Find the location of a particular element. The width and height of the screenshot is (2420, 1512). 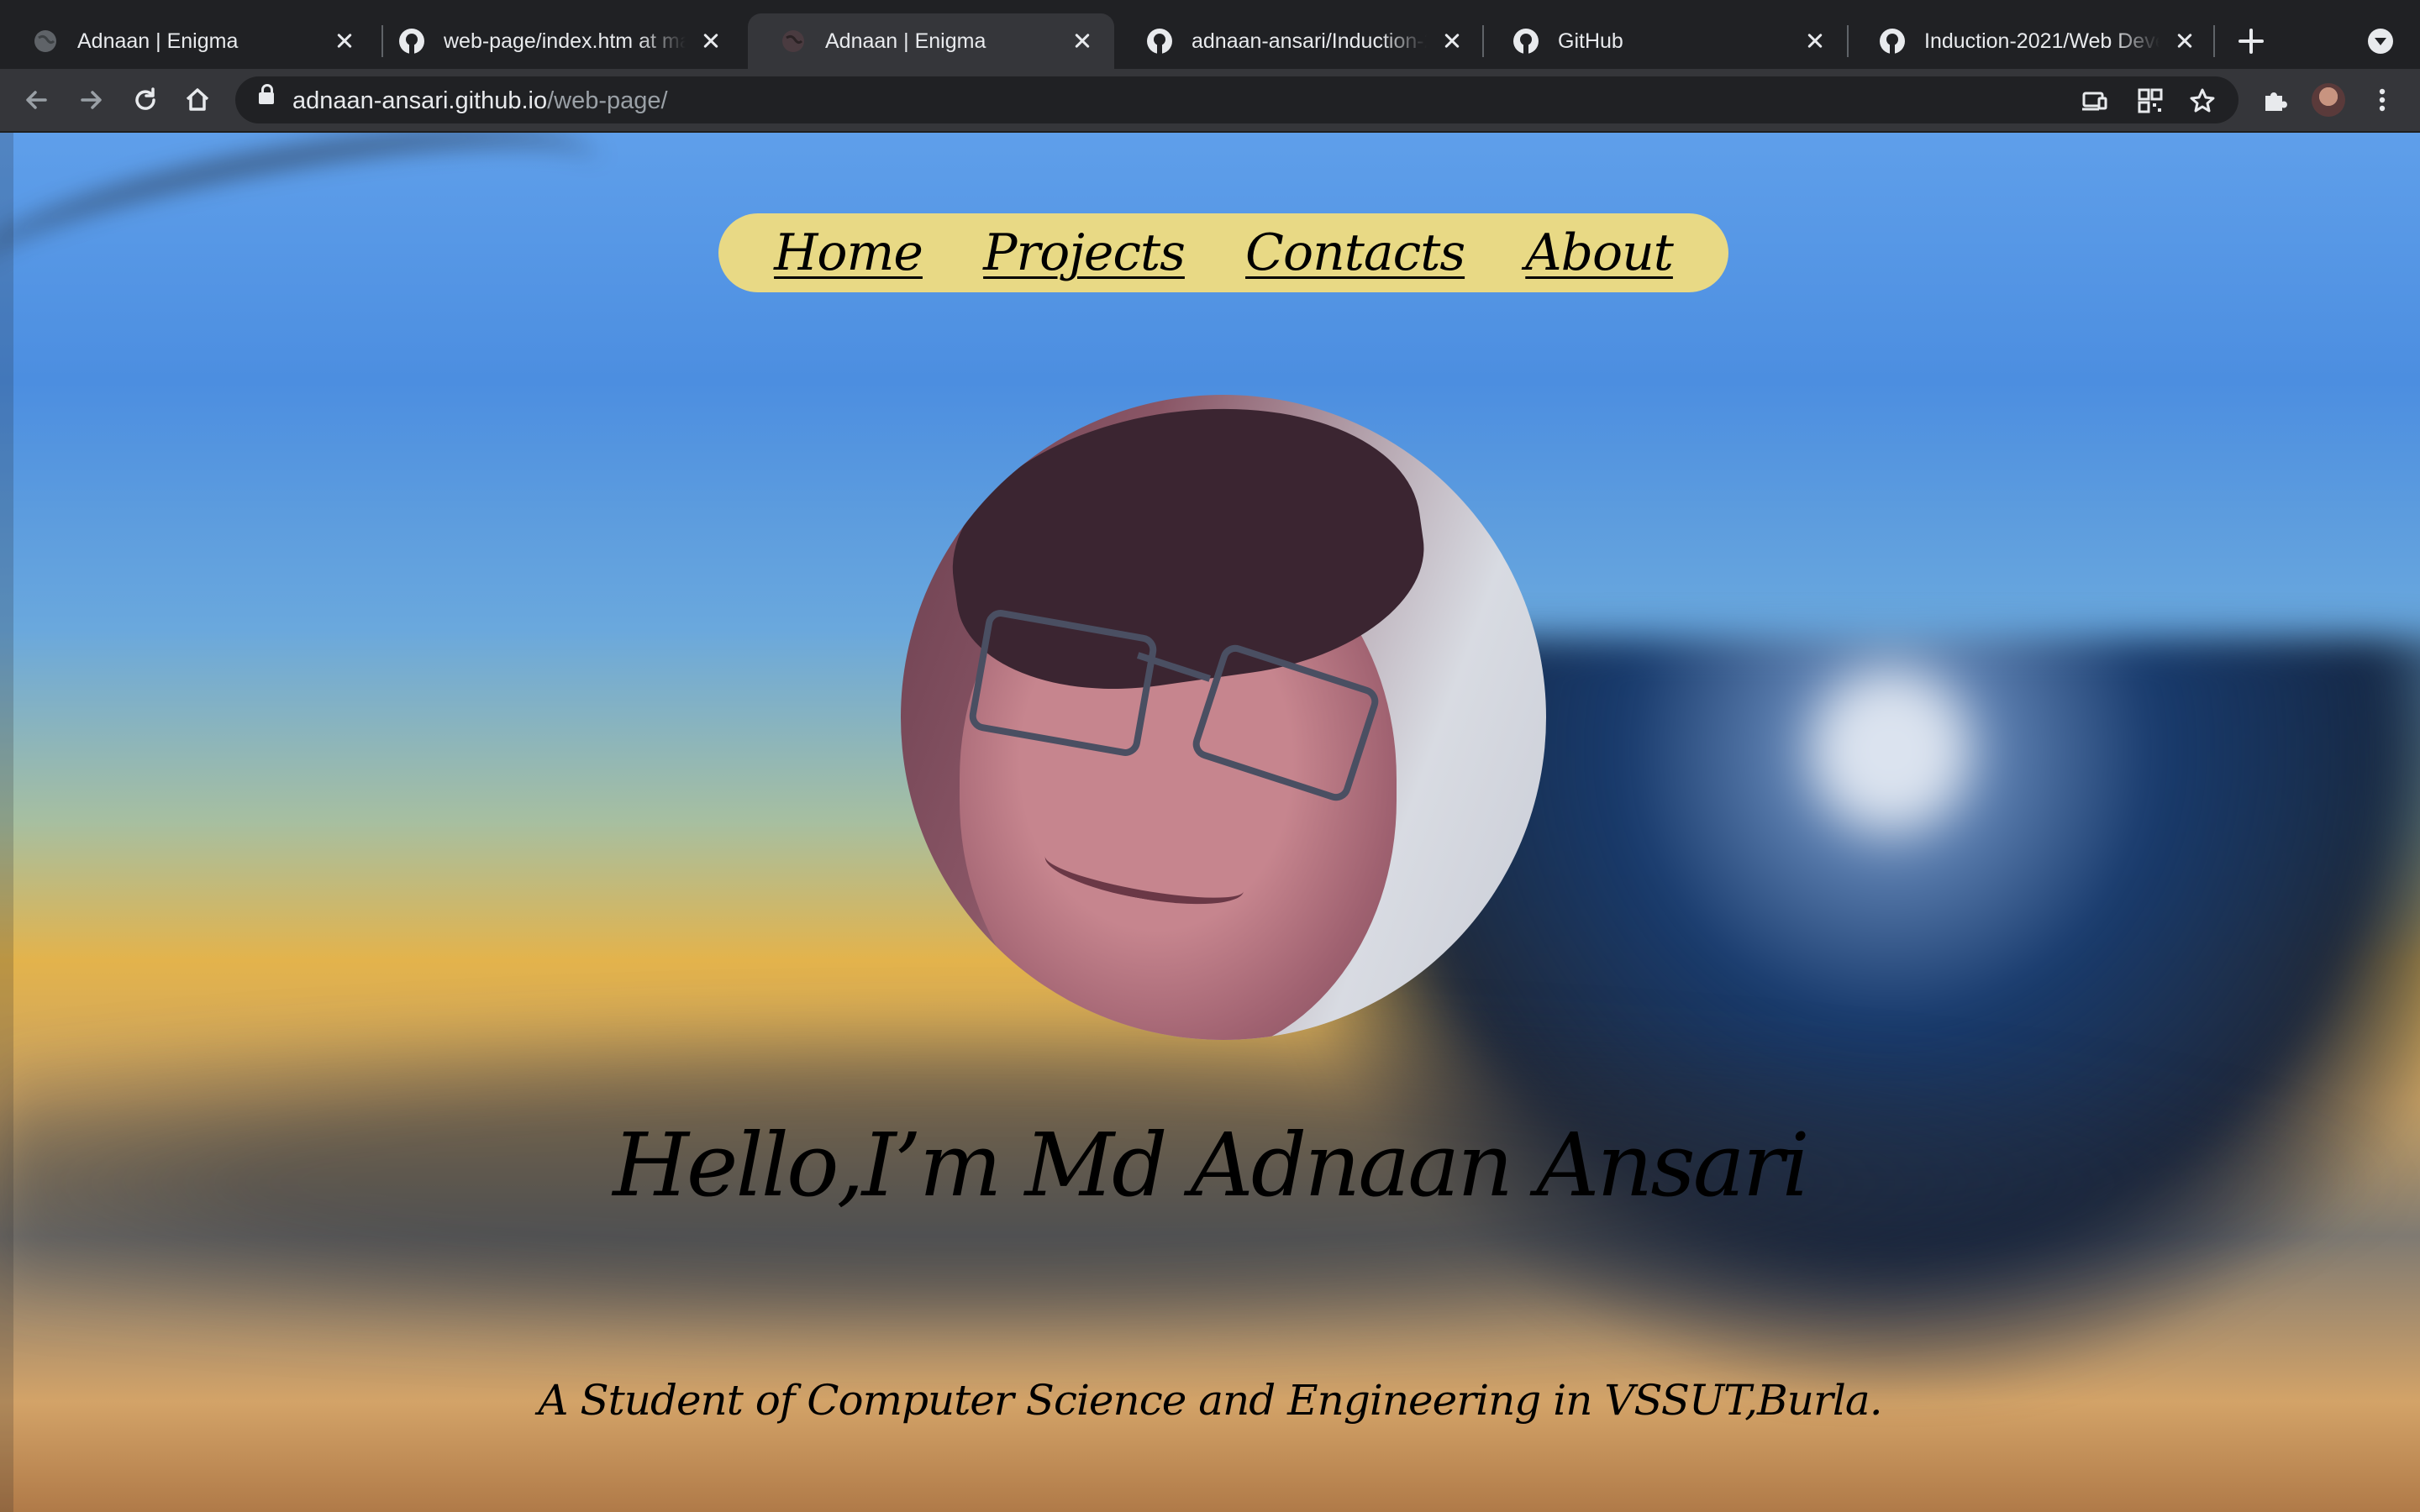

avatar-image is located at coordinates (2329, 100).